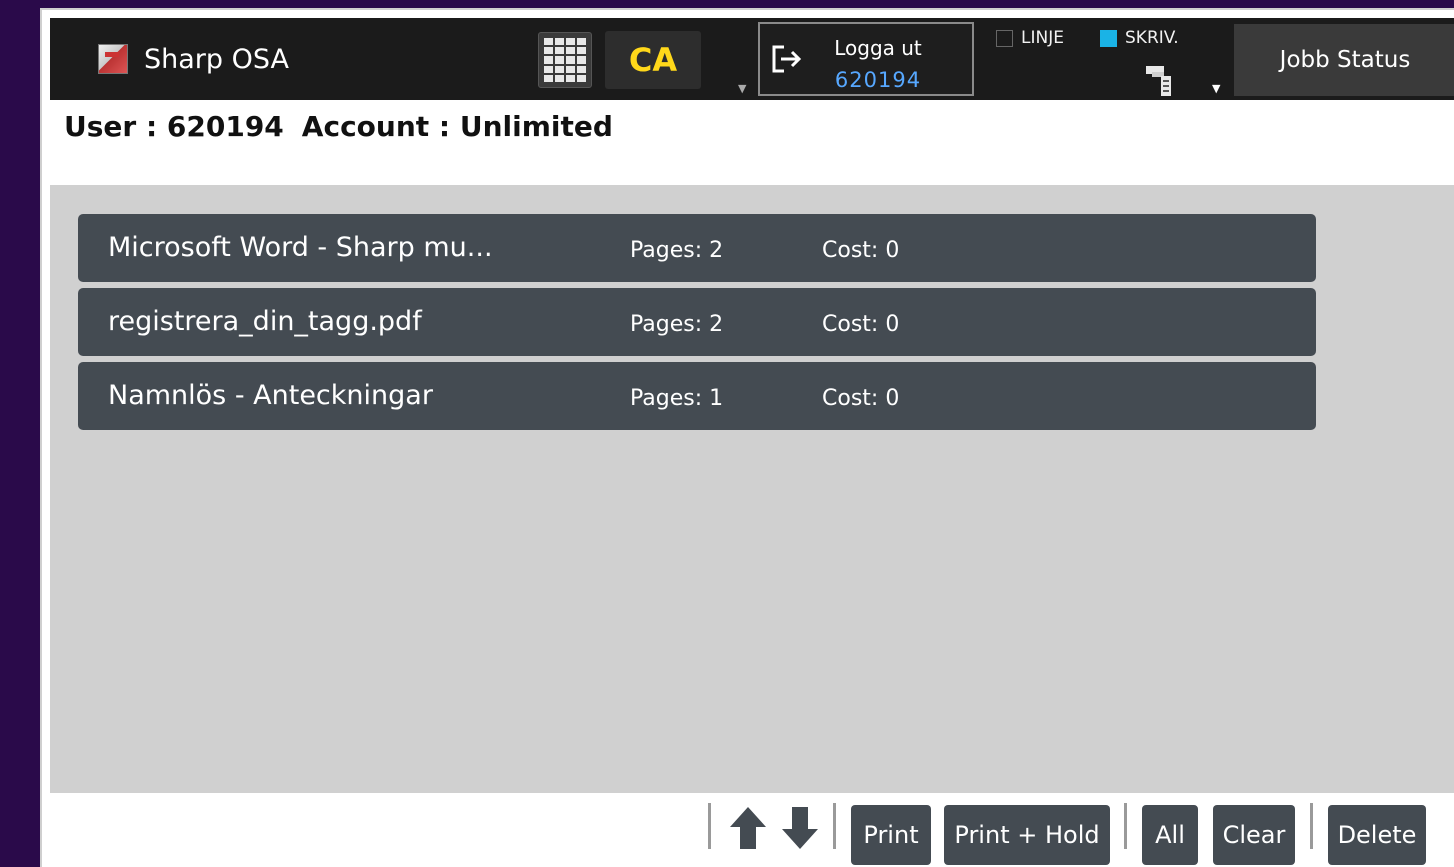  I want to click on logout-label: Logga ut, so click(878, 48).